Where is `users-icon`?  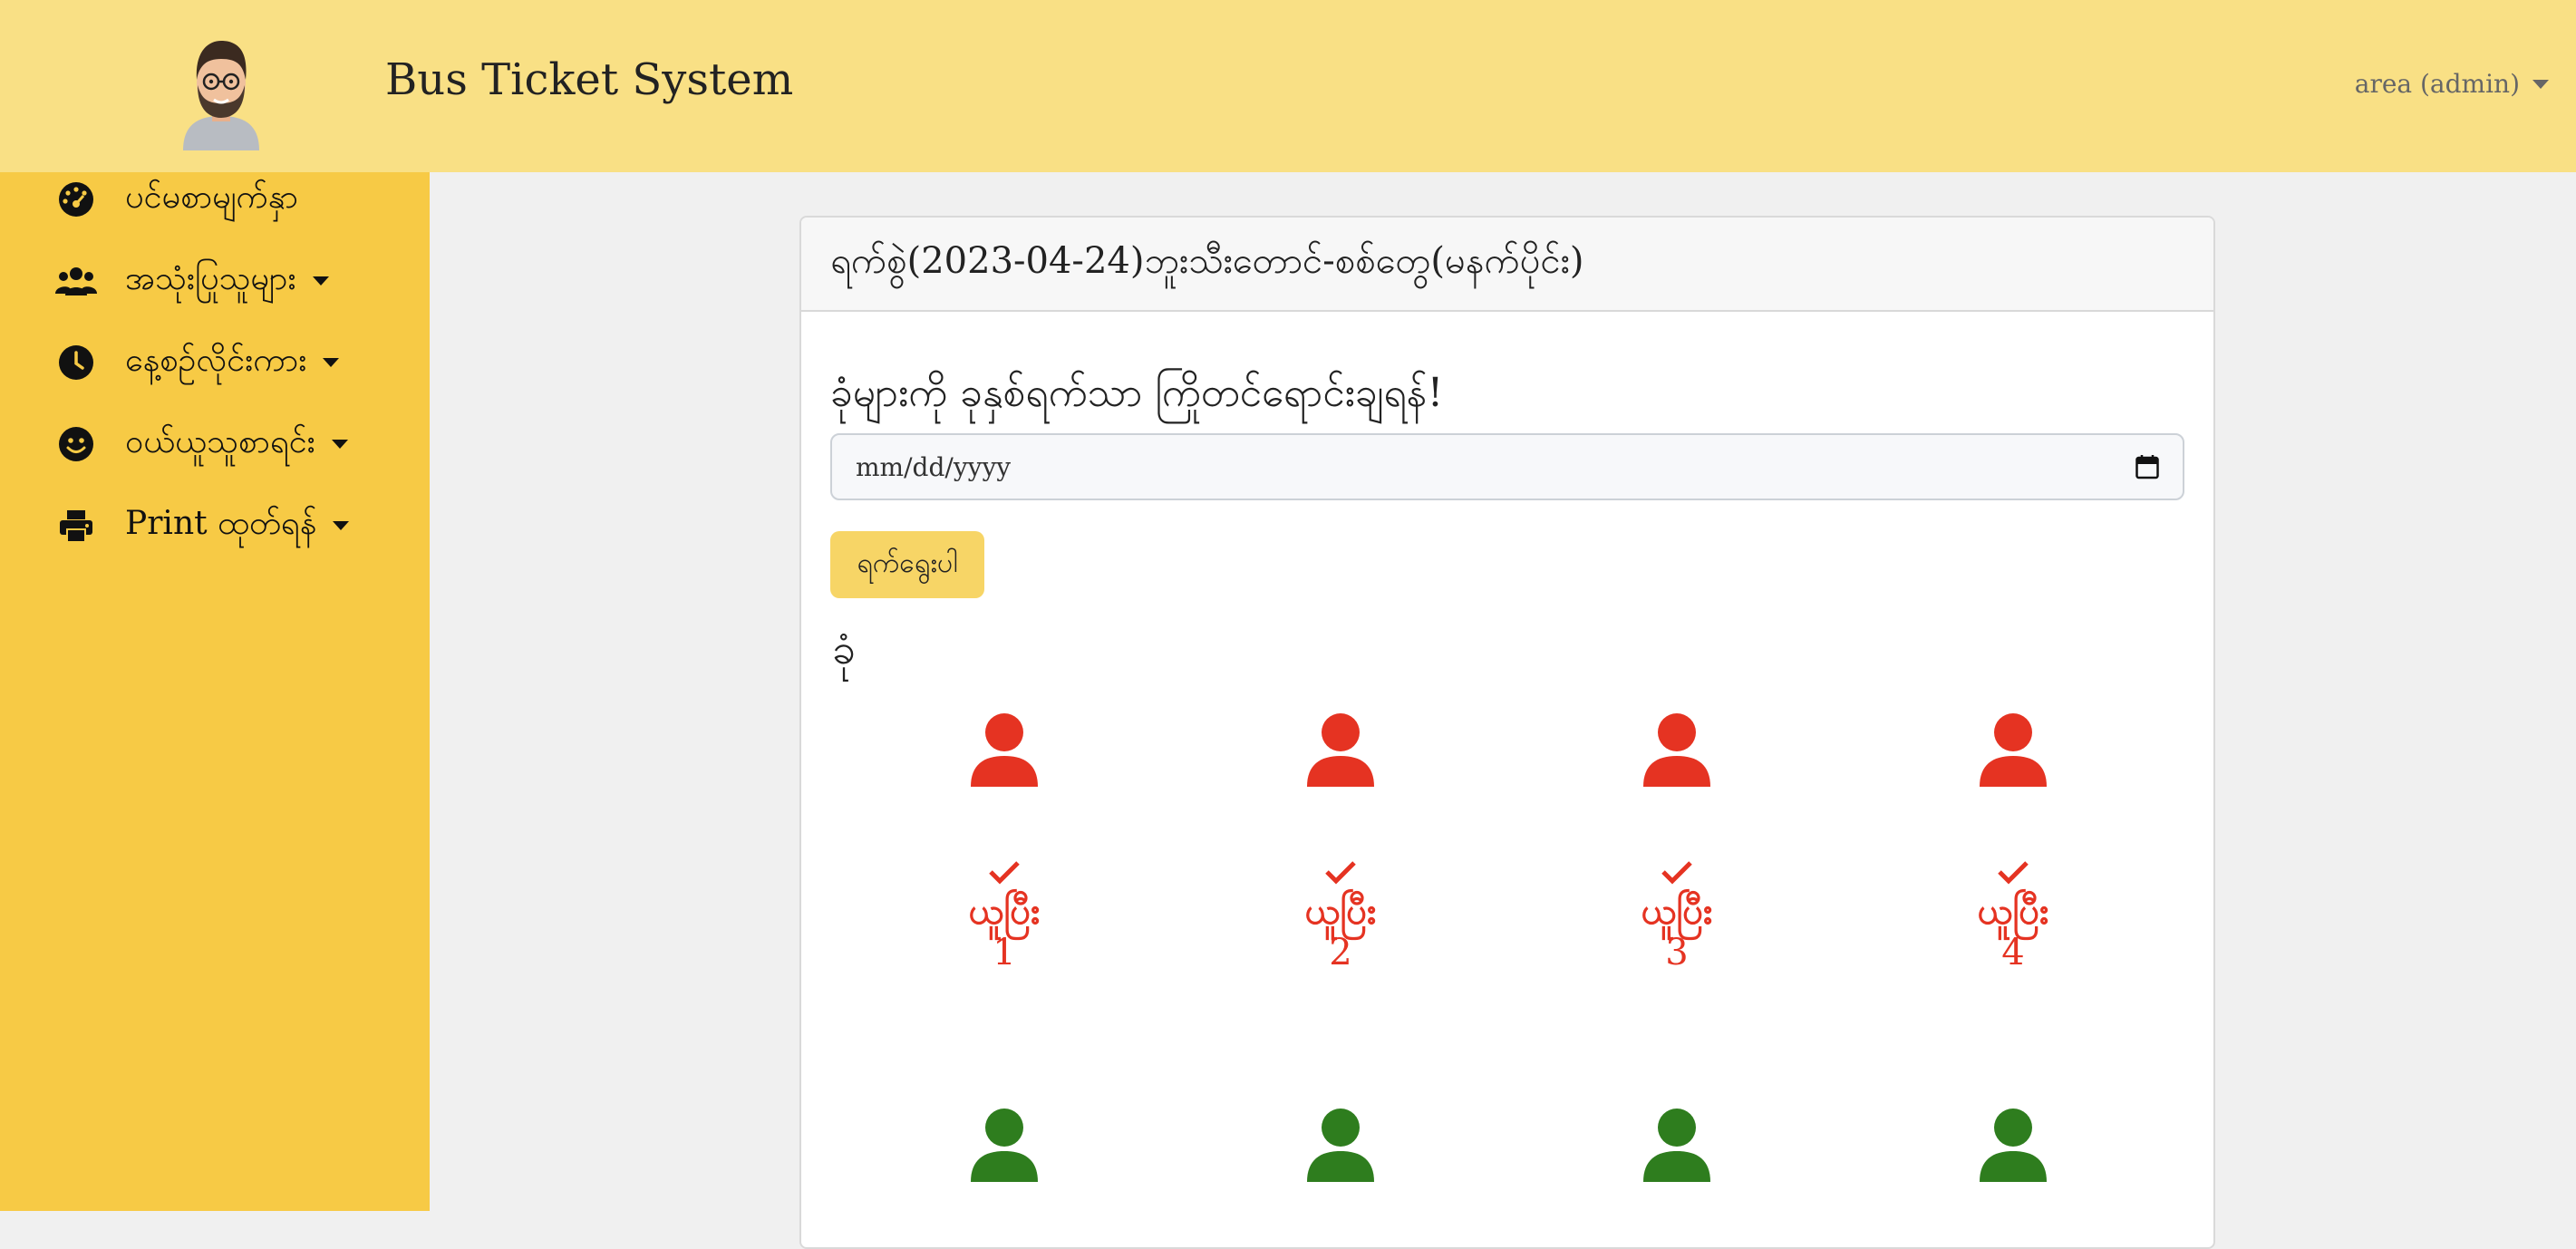 users-icon is located at coordinates (76, 281).